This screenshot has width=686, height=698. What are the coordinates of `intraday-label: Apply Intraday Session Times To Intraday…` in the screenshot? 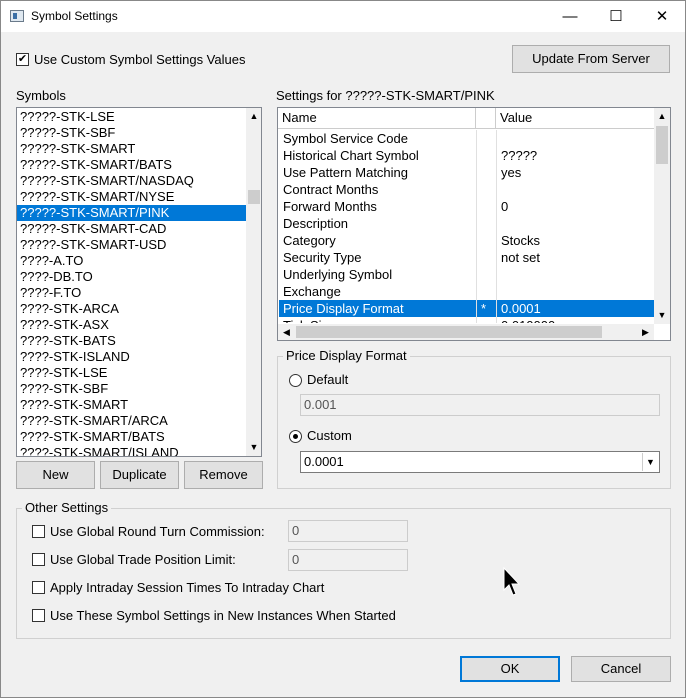 It's located at (187, 587).